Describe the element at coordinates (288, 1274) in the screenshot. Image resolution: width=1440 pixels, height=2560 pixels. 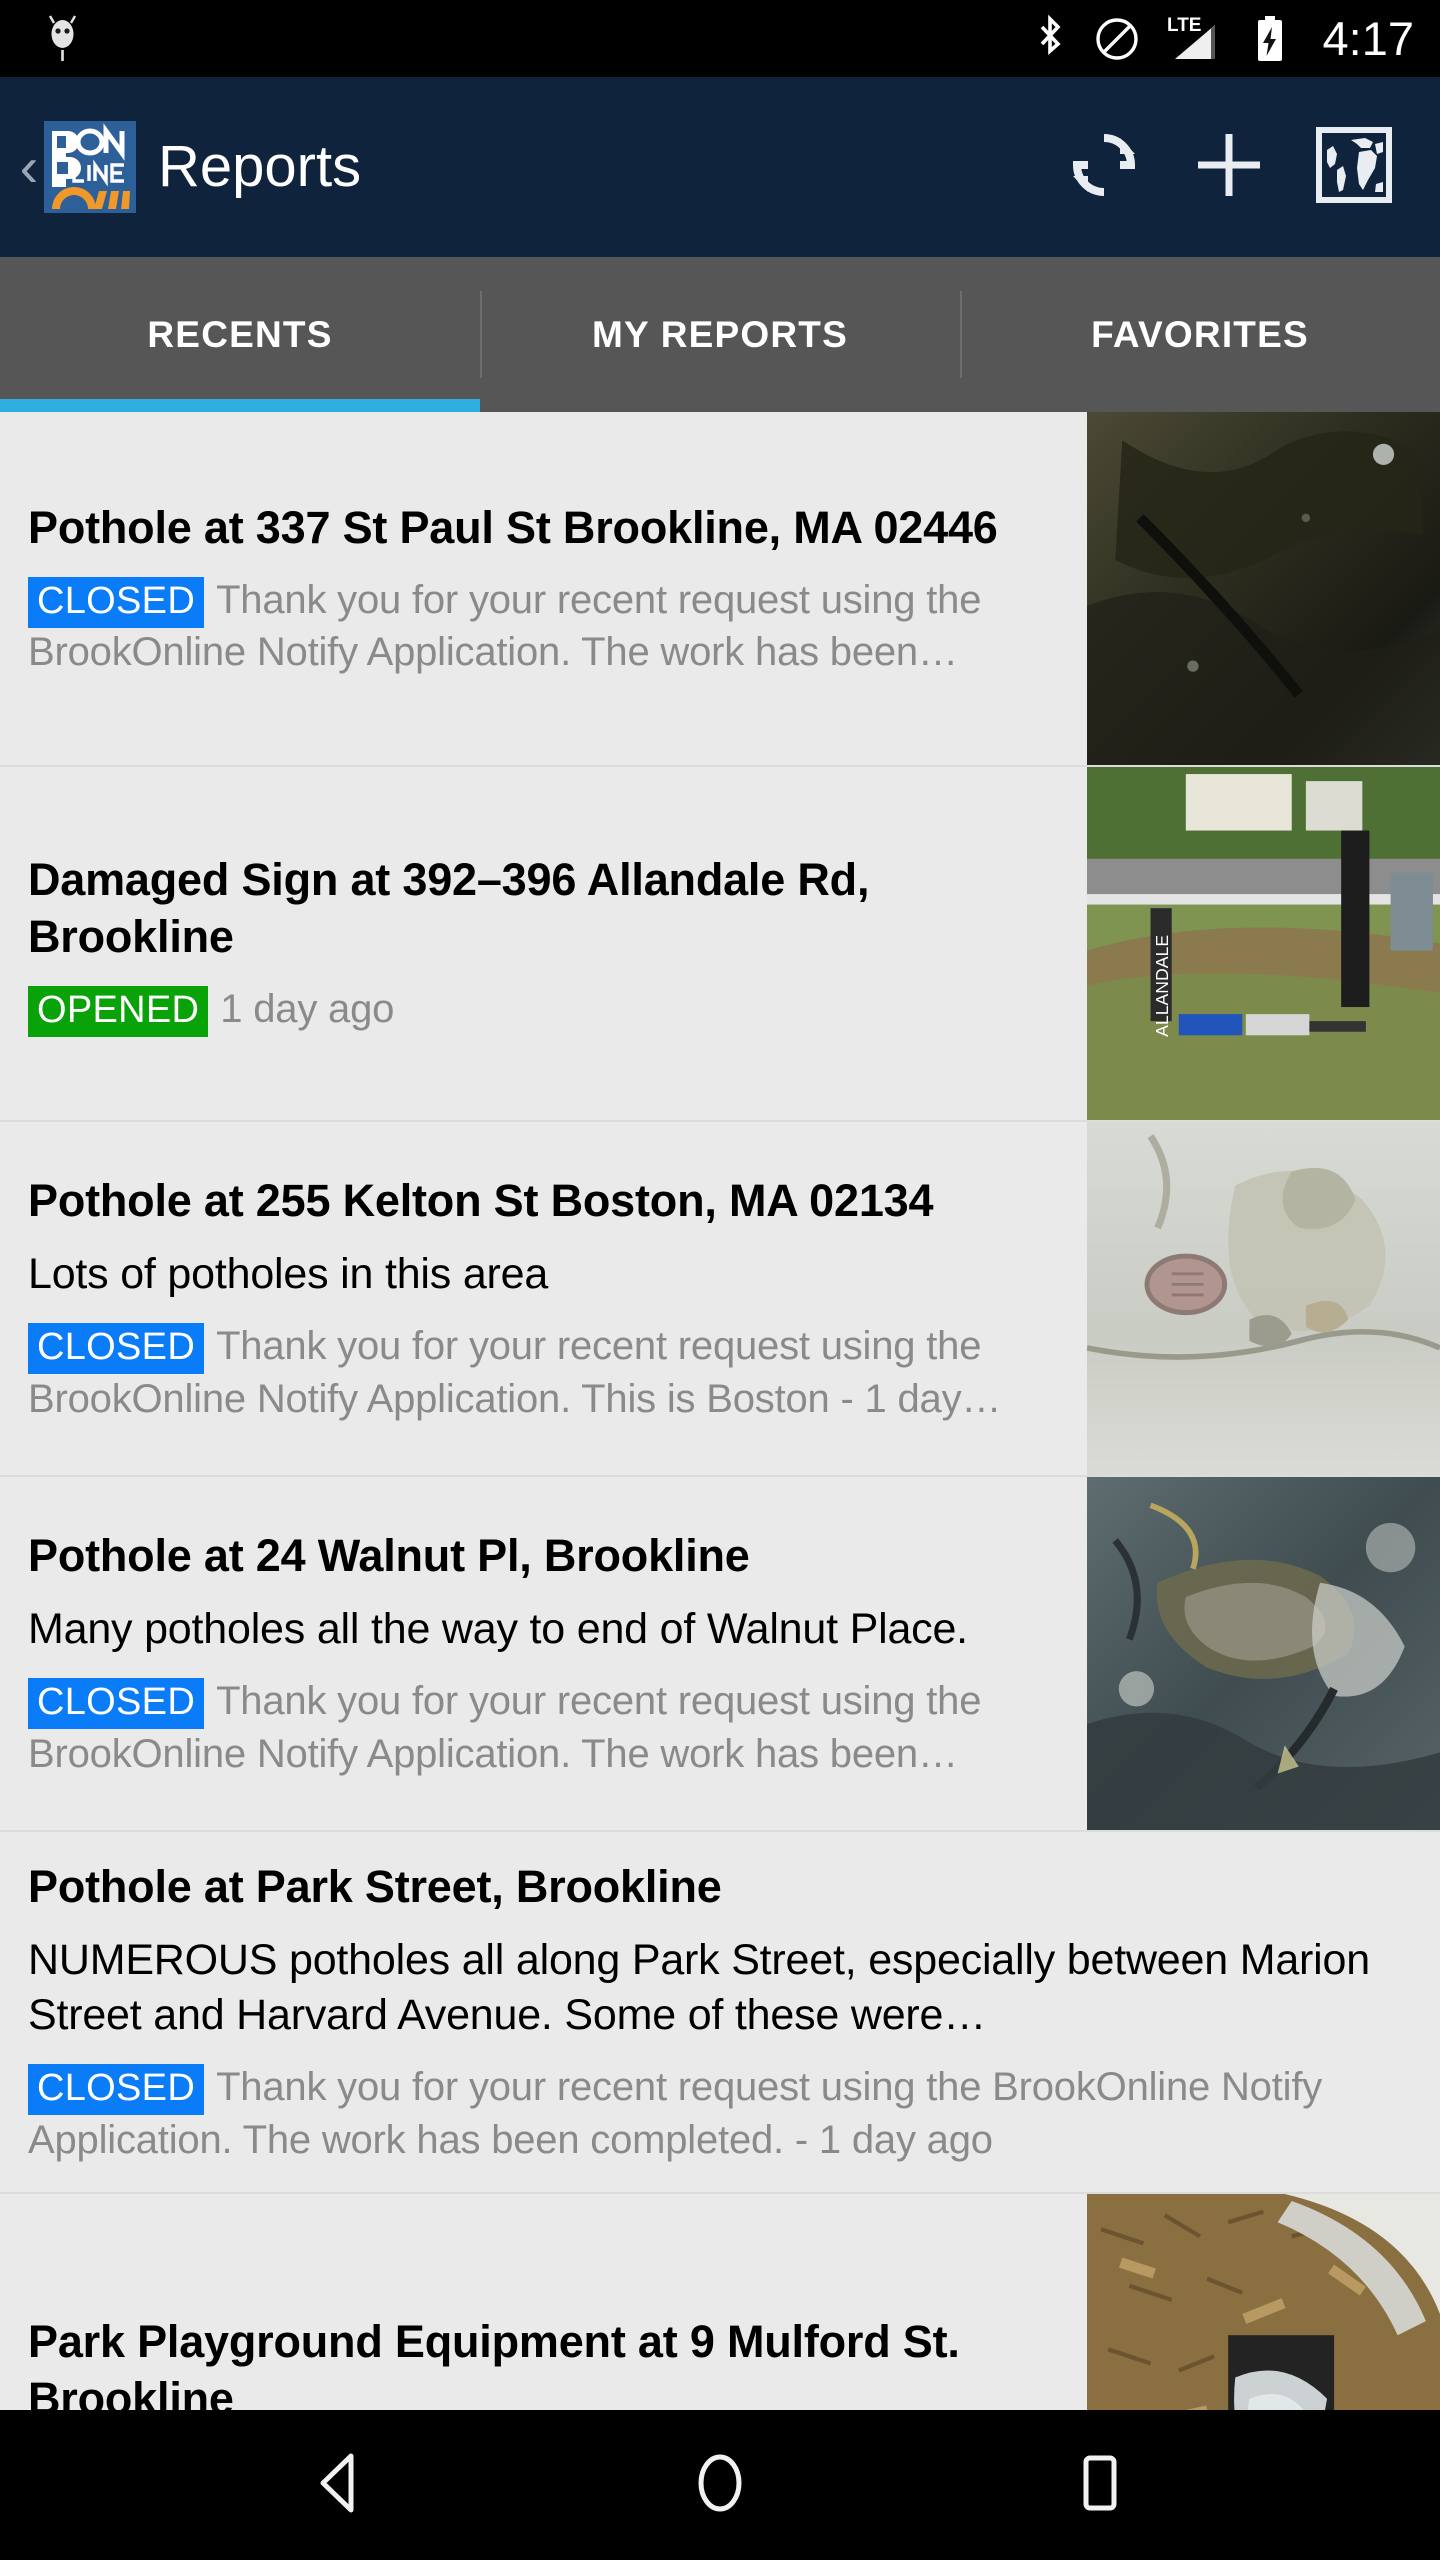
I see `report-description: Lots of potholes in this area` at that location.